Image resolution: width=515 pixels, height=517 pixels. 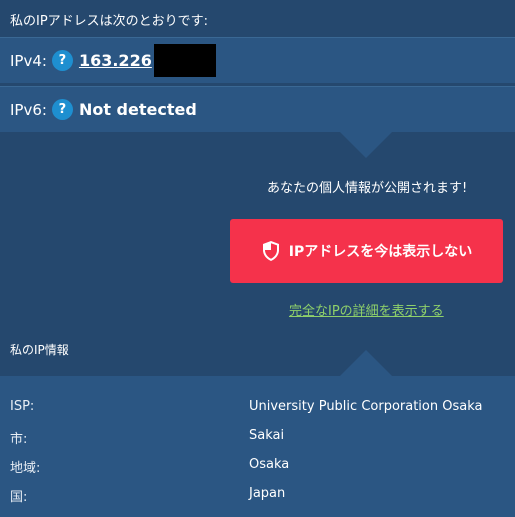 What do you see at coordinates (28, 109) in the screenshot?
I see `ipv6-label: IPv6:` at bounding box center [28, 109].